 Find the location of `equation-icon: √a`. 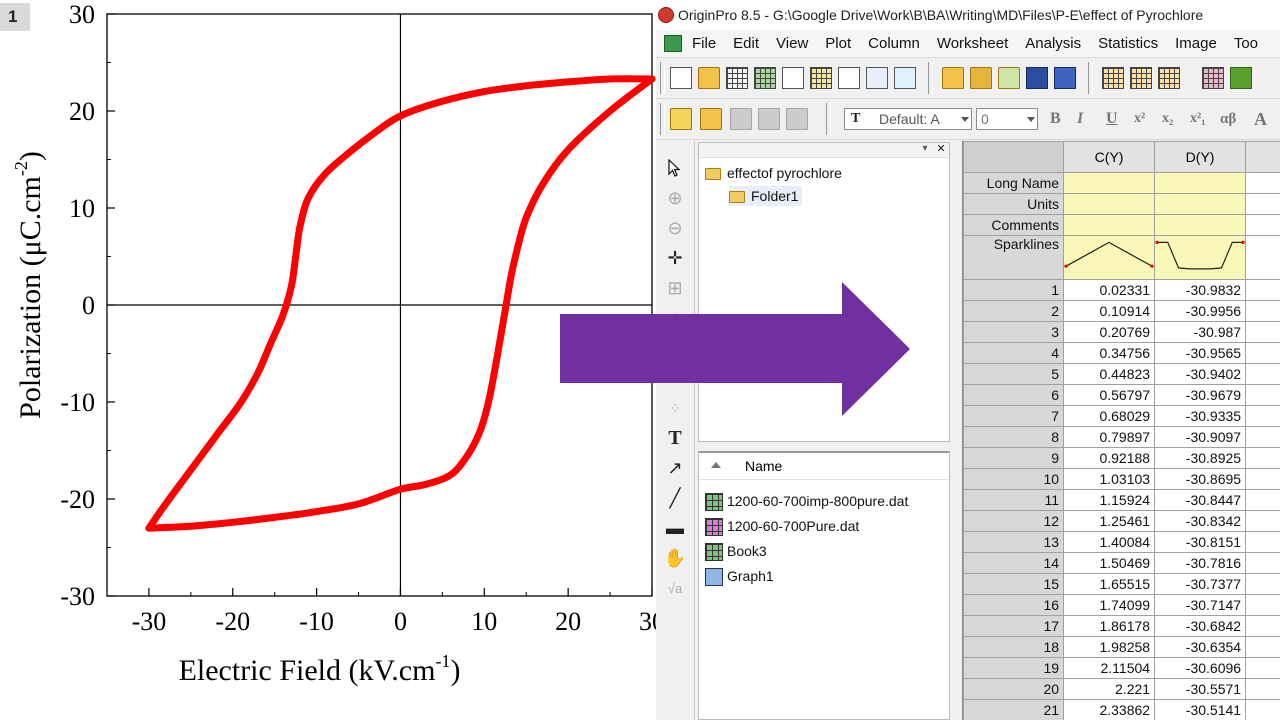

equation-icon: √a is located at coordinates (675, 588).